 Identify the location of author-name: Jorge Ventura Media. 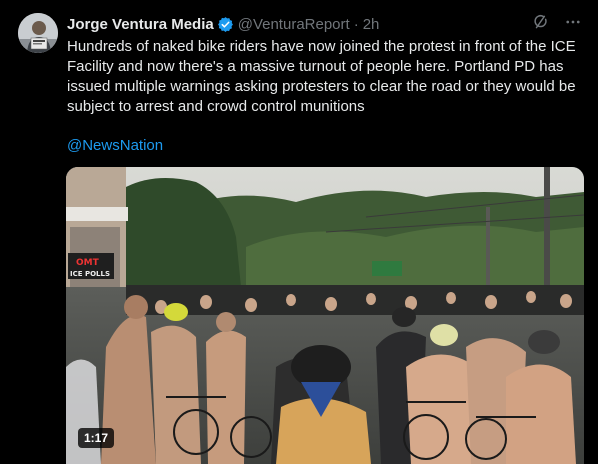
(140, 24).